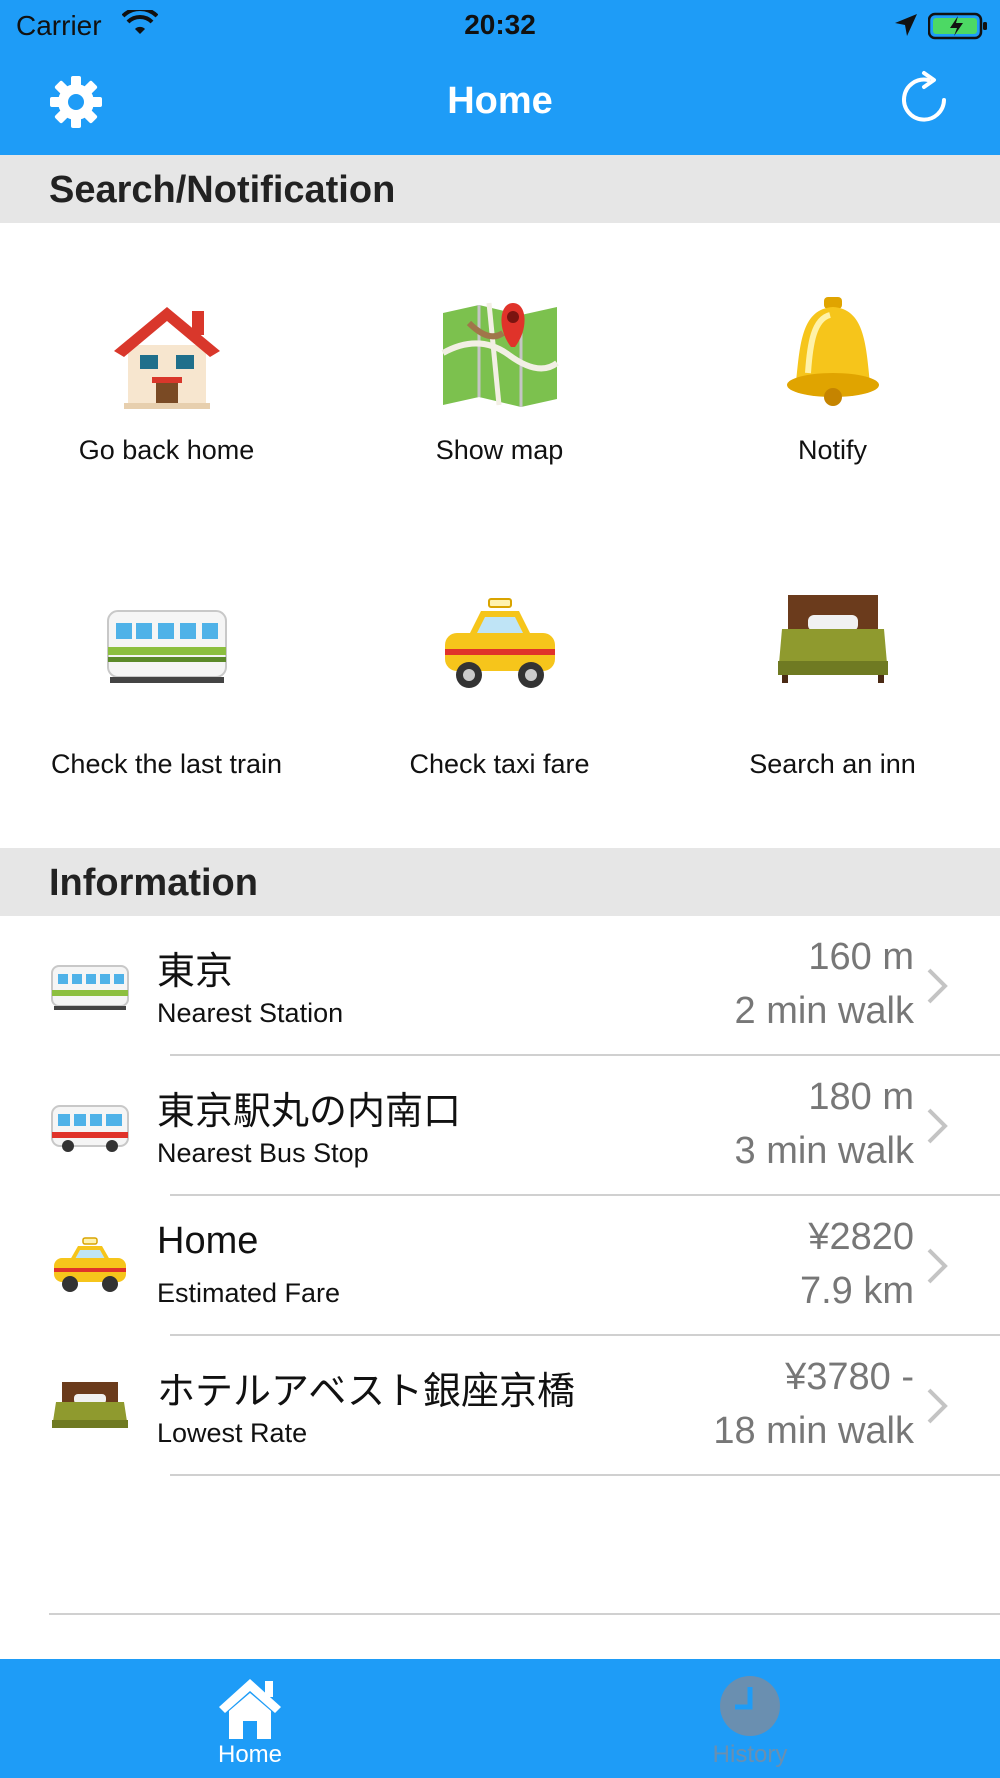 The height and width of the screenshot is (1778, 1000). Describe the element at coordinates (263, 1153) in the screenshot. I see `row-subtitle: Nearest Bus Stop` at that location.